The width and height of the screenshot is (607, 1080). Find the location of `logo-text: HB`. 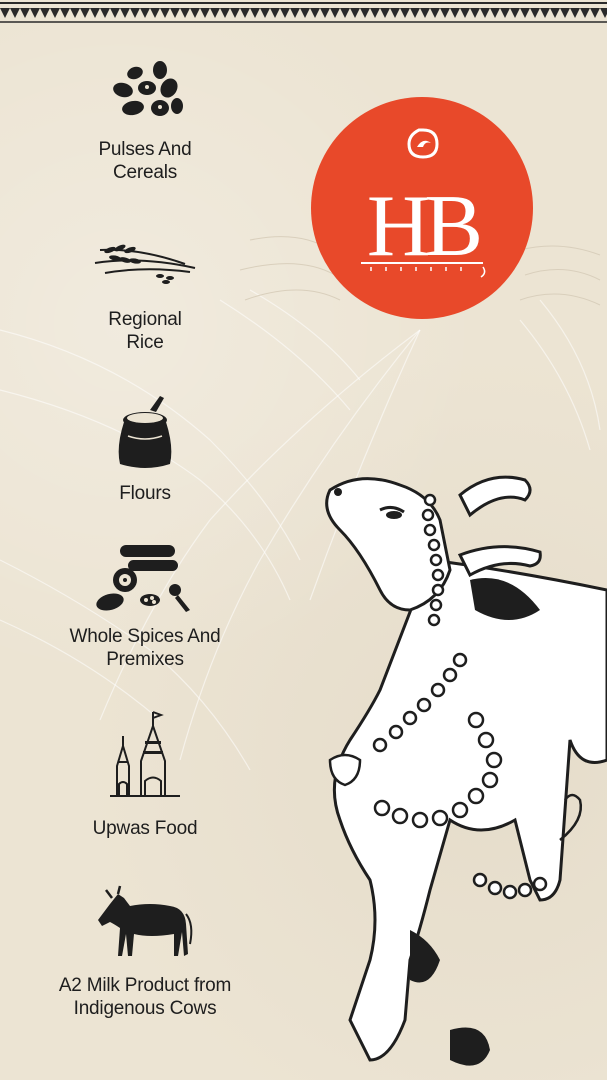

logo-text: HB is located at coordinates (423, 226).